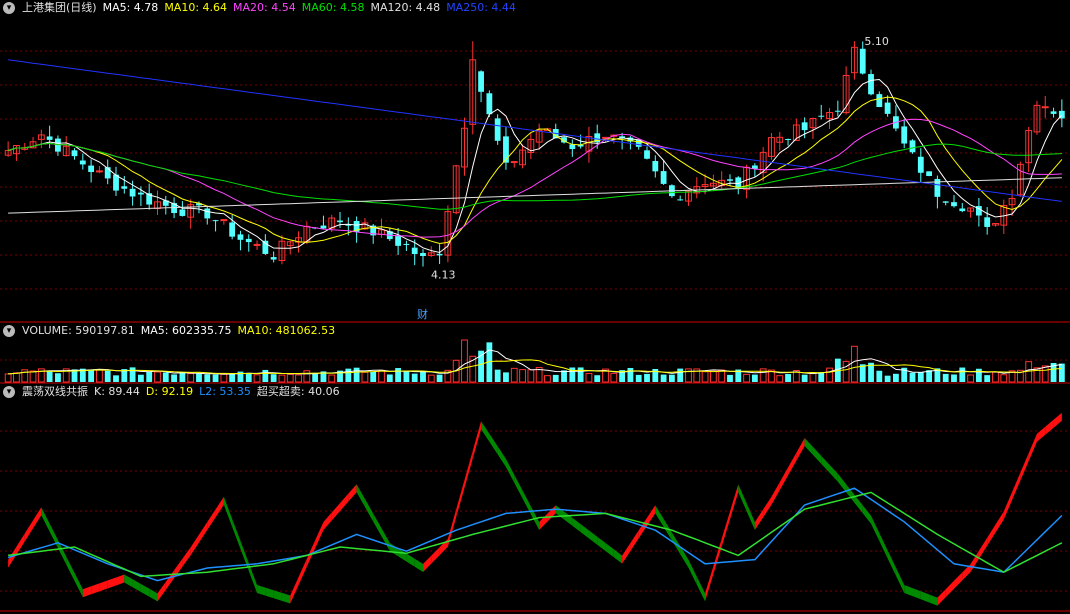  Describe the element at coordinates (443, 275) in the screenshot. I see `low-price-label: 4.13` at that location.